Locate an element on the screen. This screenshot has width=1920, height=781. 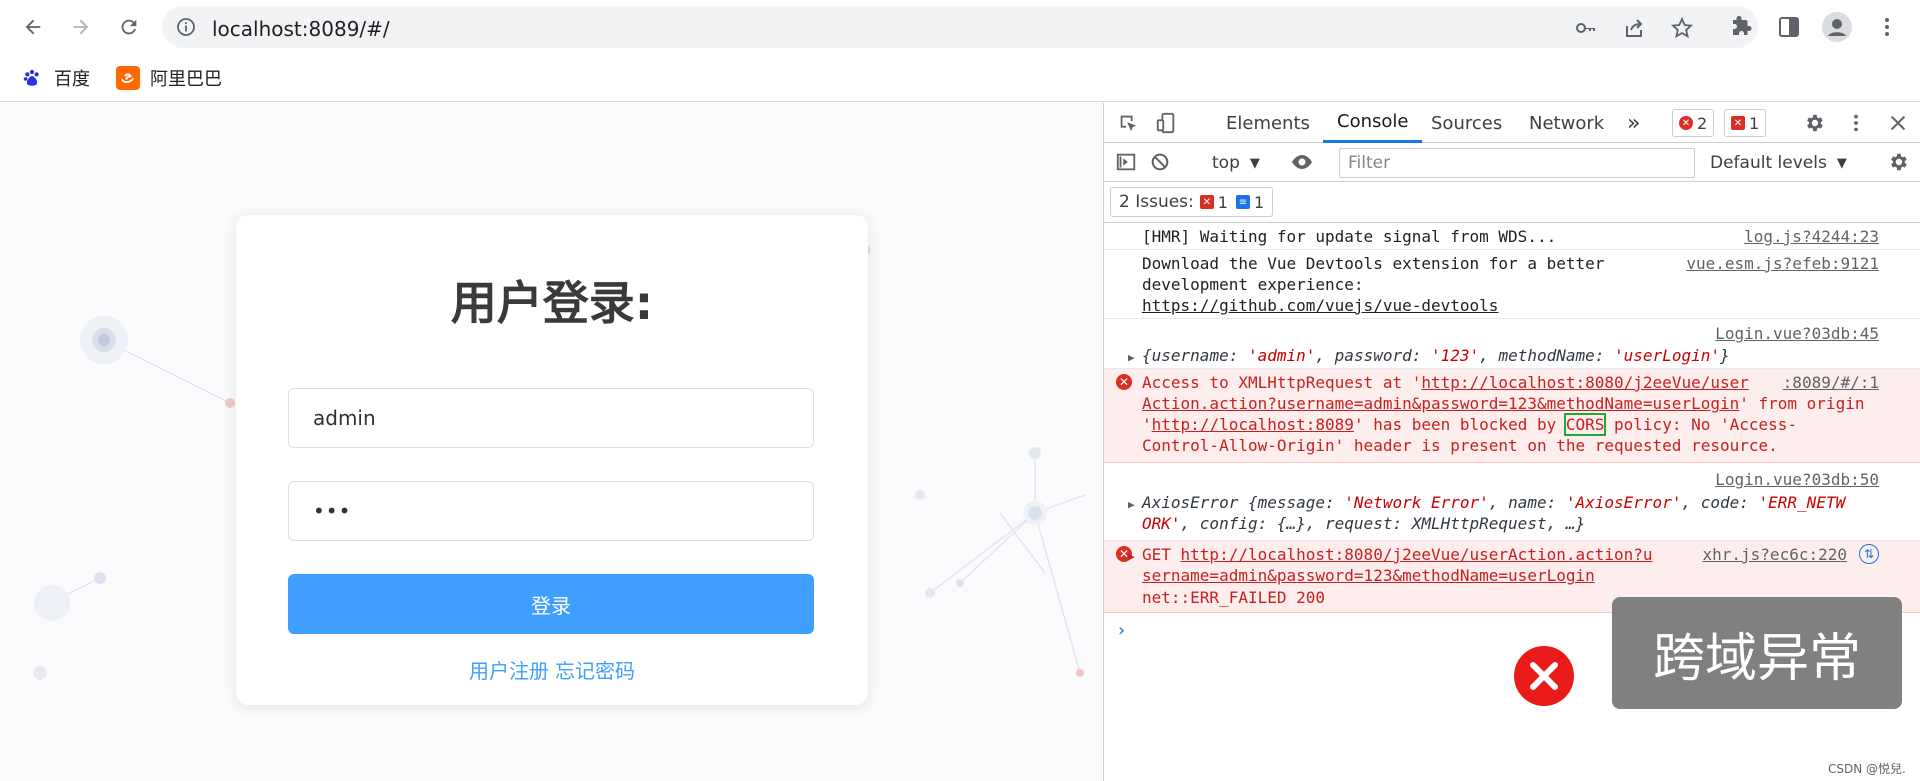
reload-button is located at coordinates (129, 27).